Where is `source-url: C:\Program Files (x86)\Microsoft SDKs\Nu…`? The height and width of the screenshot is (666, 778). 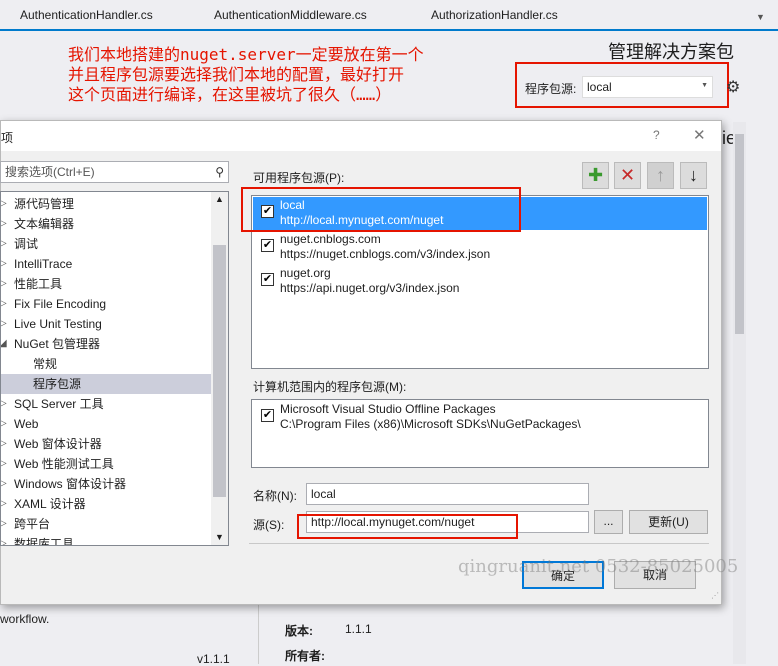 source-url: C:\Program Files (x86)\Microsoft SDKs\Nu… is located at coordinates (430, 424).